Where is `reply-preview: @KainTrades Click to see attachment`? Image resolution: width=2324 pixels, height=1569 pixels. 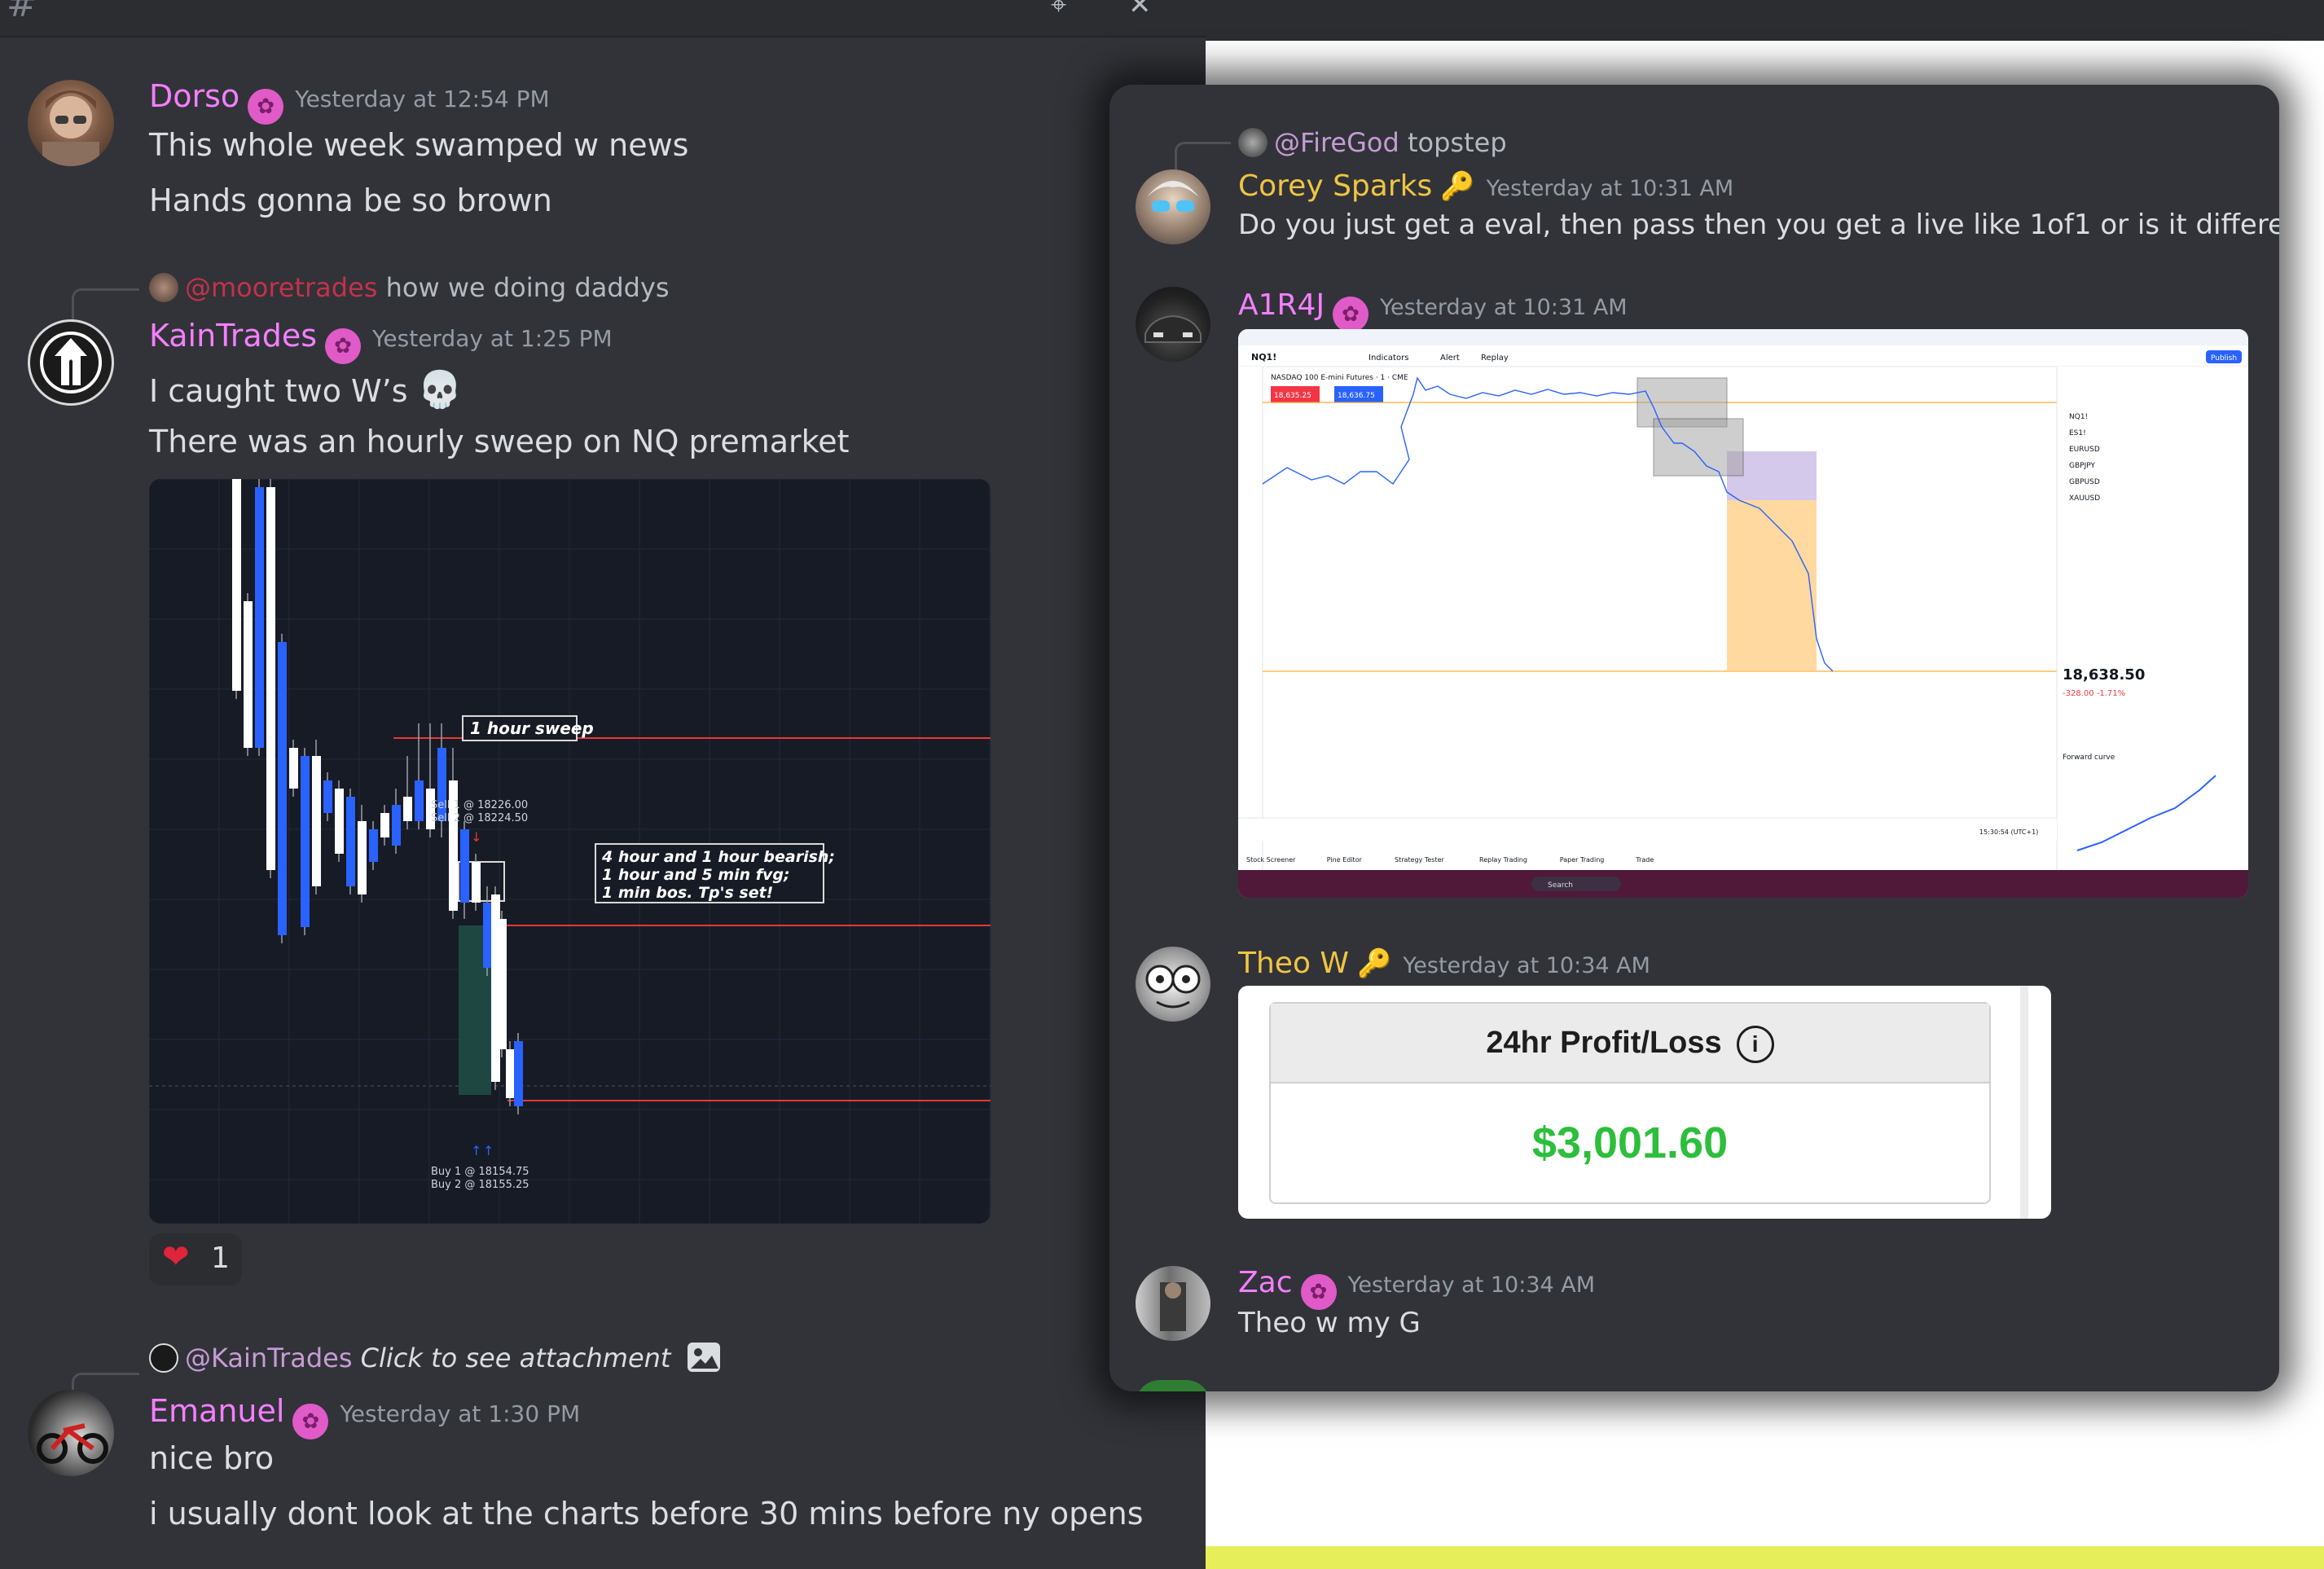
reply-preview: @KainTrades Click to see attachment is located at coordinates (434, 1358).